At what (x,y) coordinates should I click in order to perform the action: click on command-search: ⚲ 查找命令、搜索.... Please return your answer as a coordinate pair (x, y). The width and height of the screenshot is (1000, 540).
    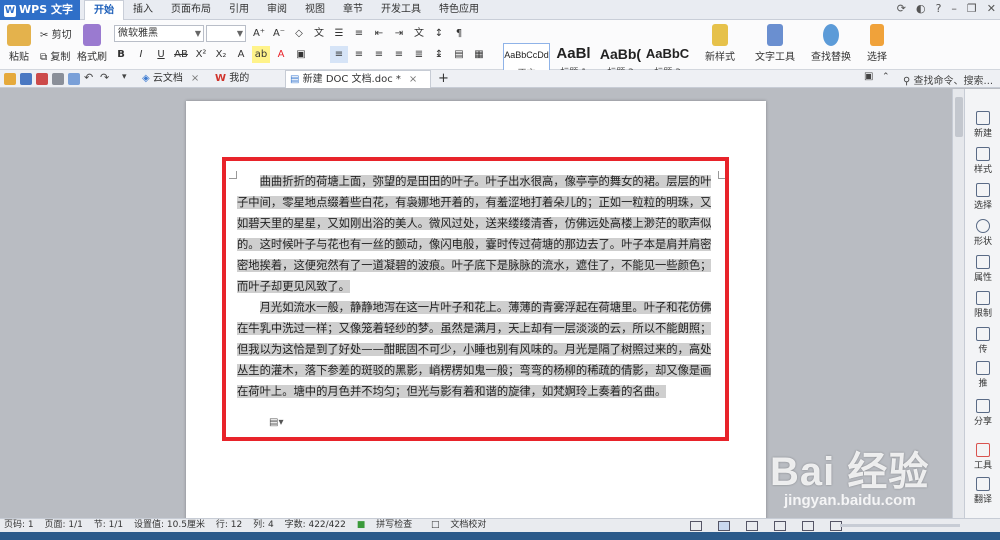
    Looking at the image, I should click on (948, 79).